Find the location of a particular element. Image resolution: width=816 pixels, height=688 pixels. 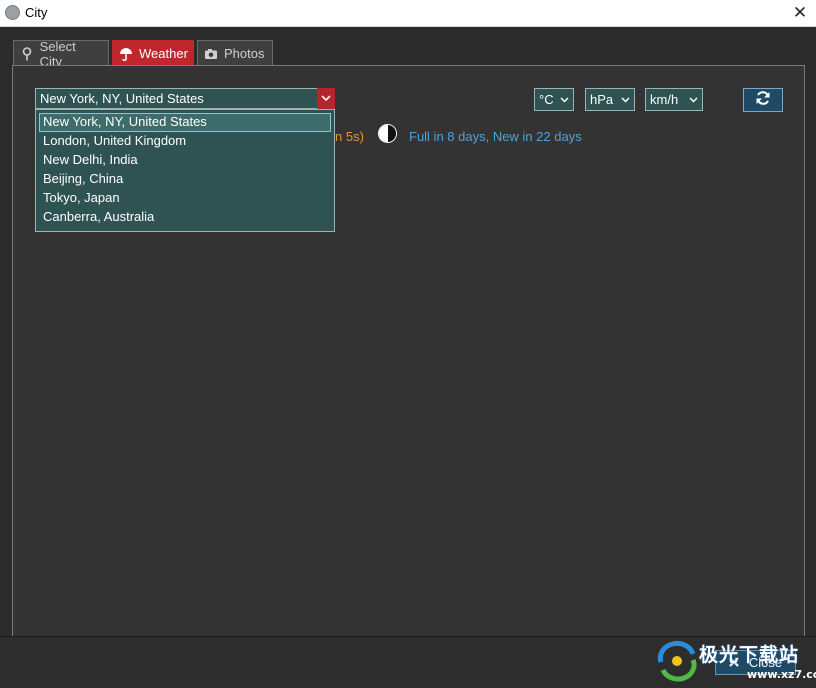

watermark: 极光下载站 www.xz7.com is located at coordinates (735, 662).